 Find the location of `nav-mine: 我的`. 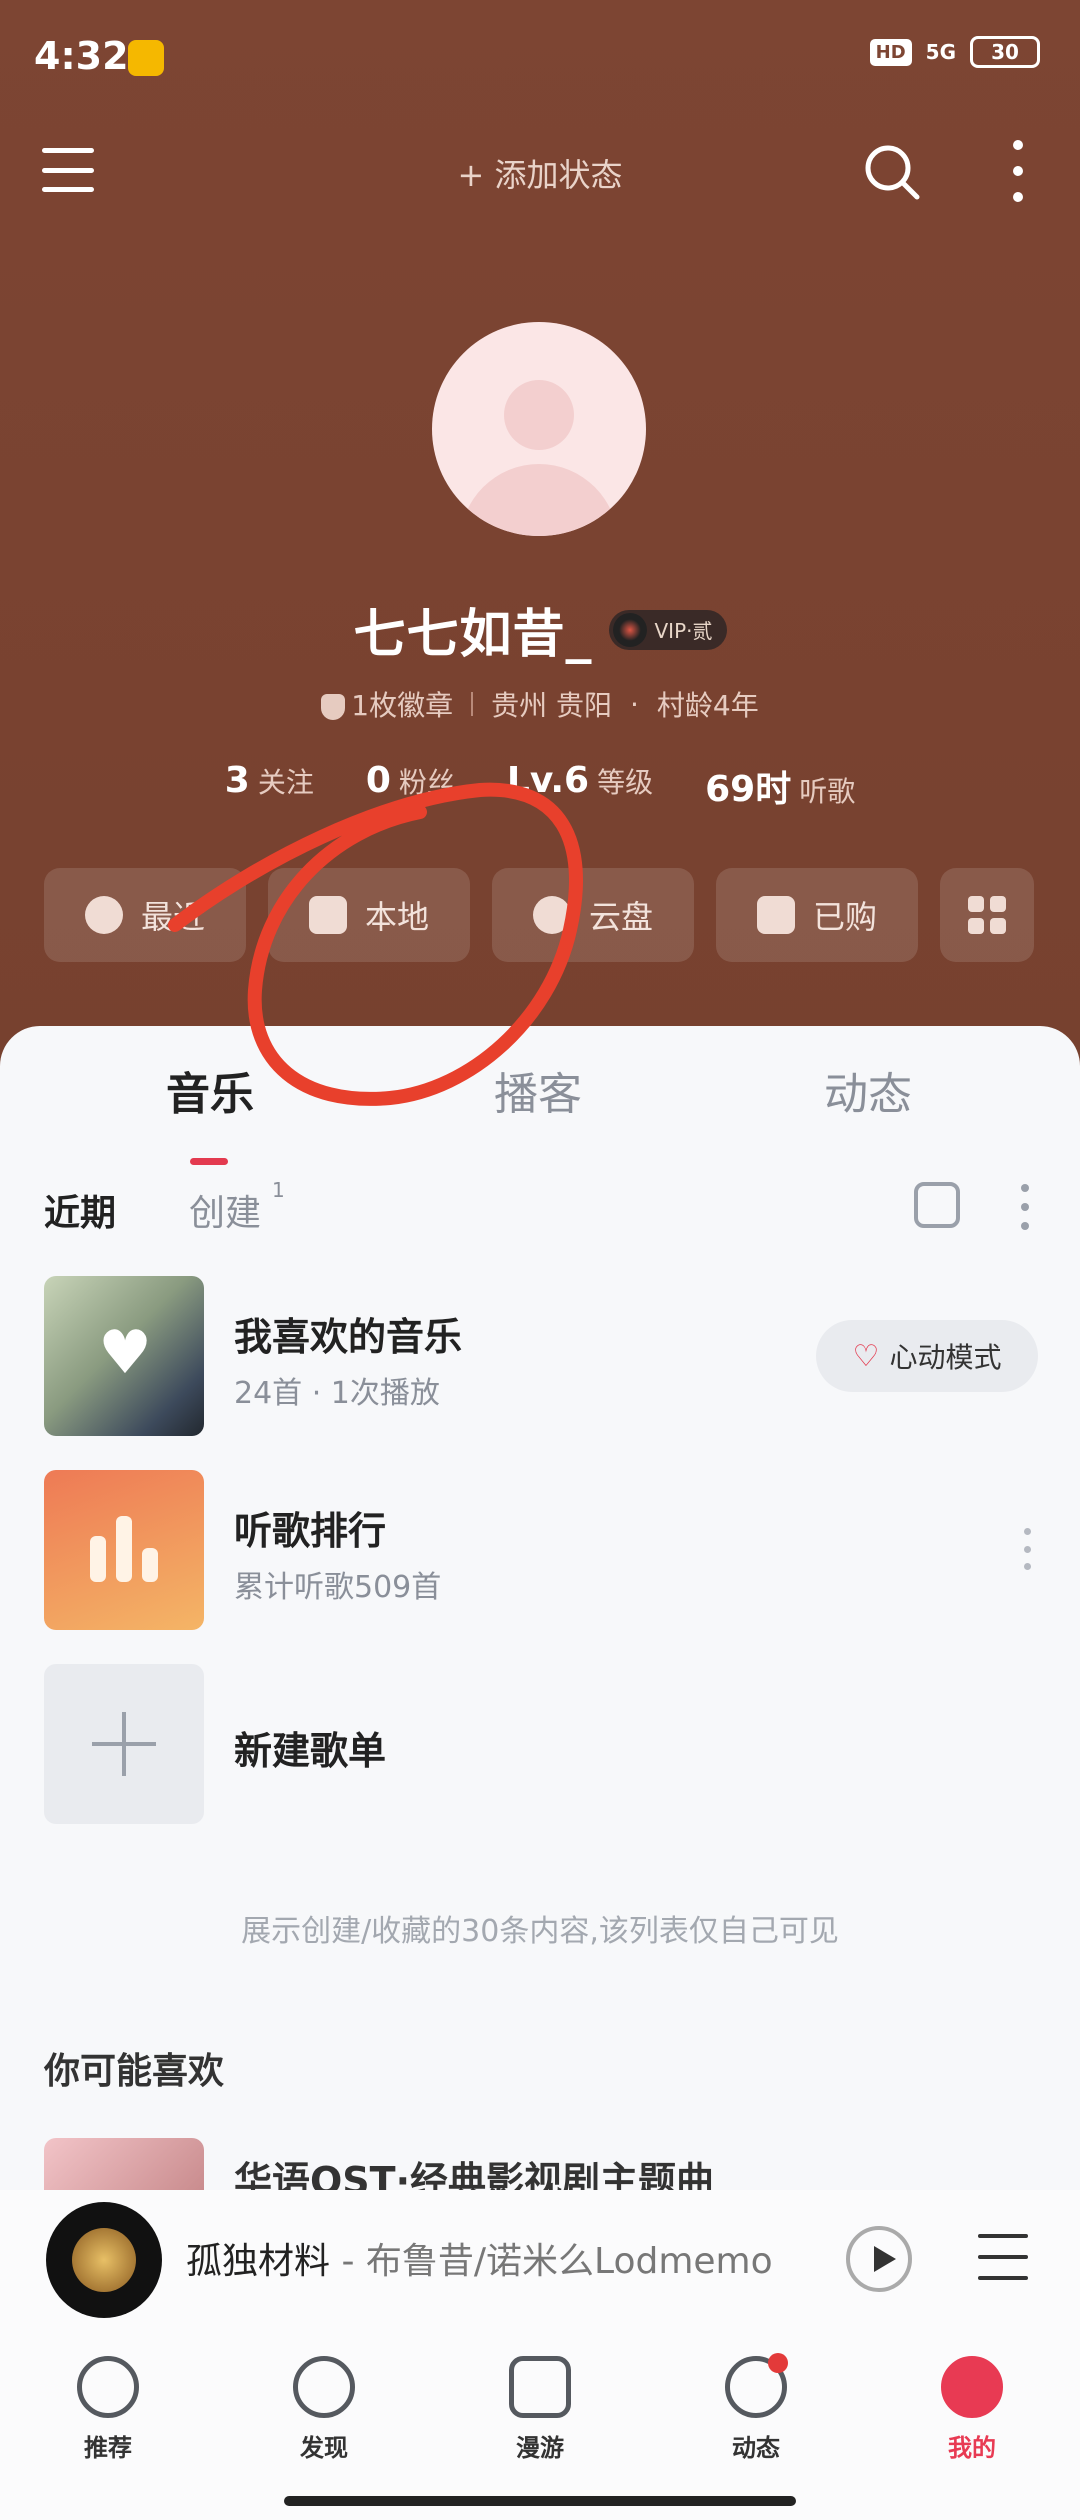

nav-mine: 我的 is located at coordinates (972, 2409).